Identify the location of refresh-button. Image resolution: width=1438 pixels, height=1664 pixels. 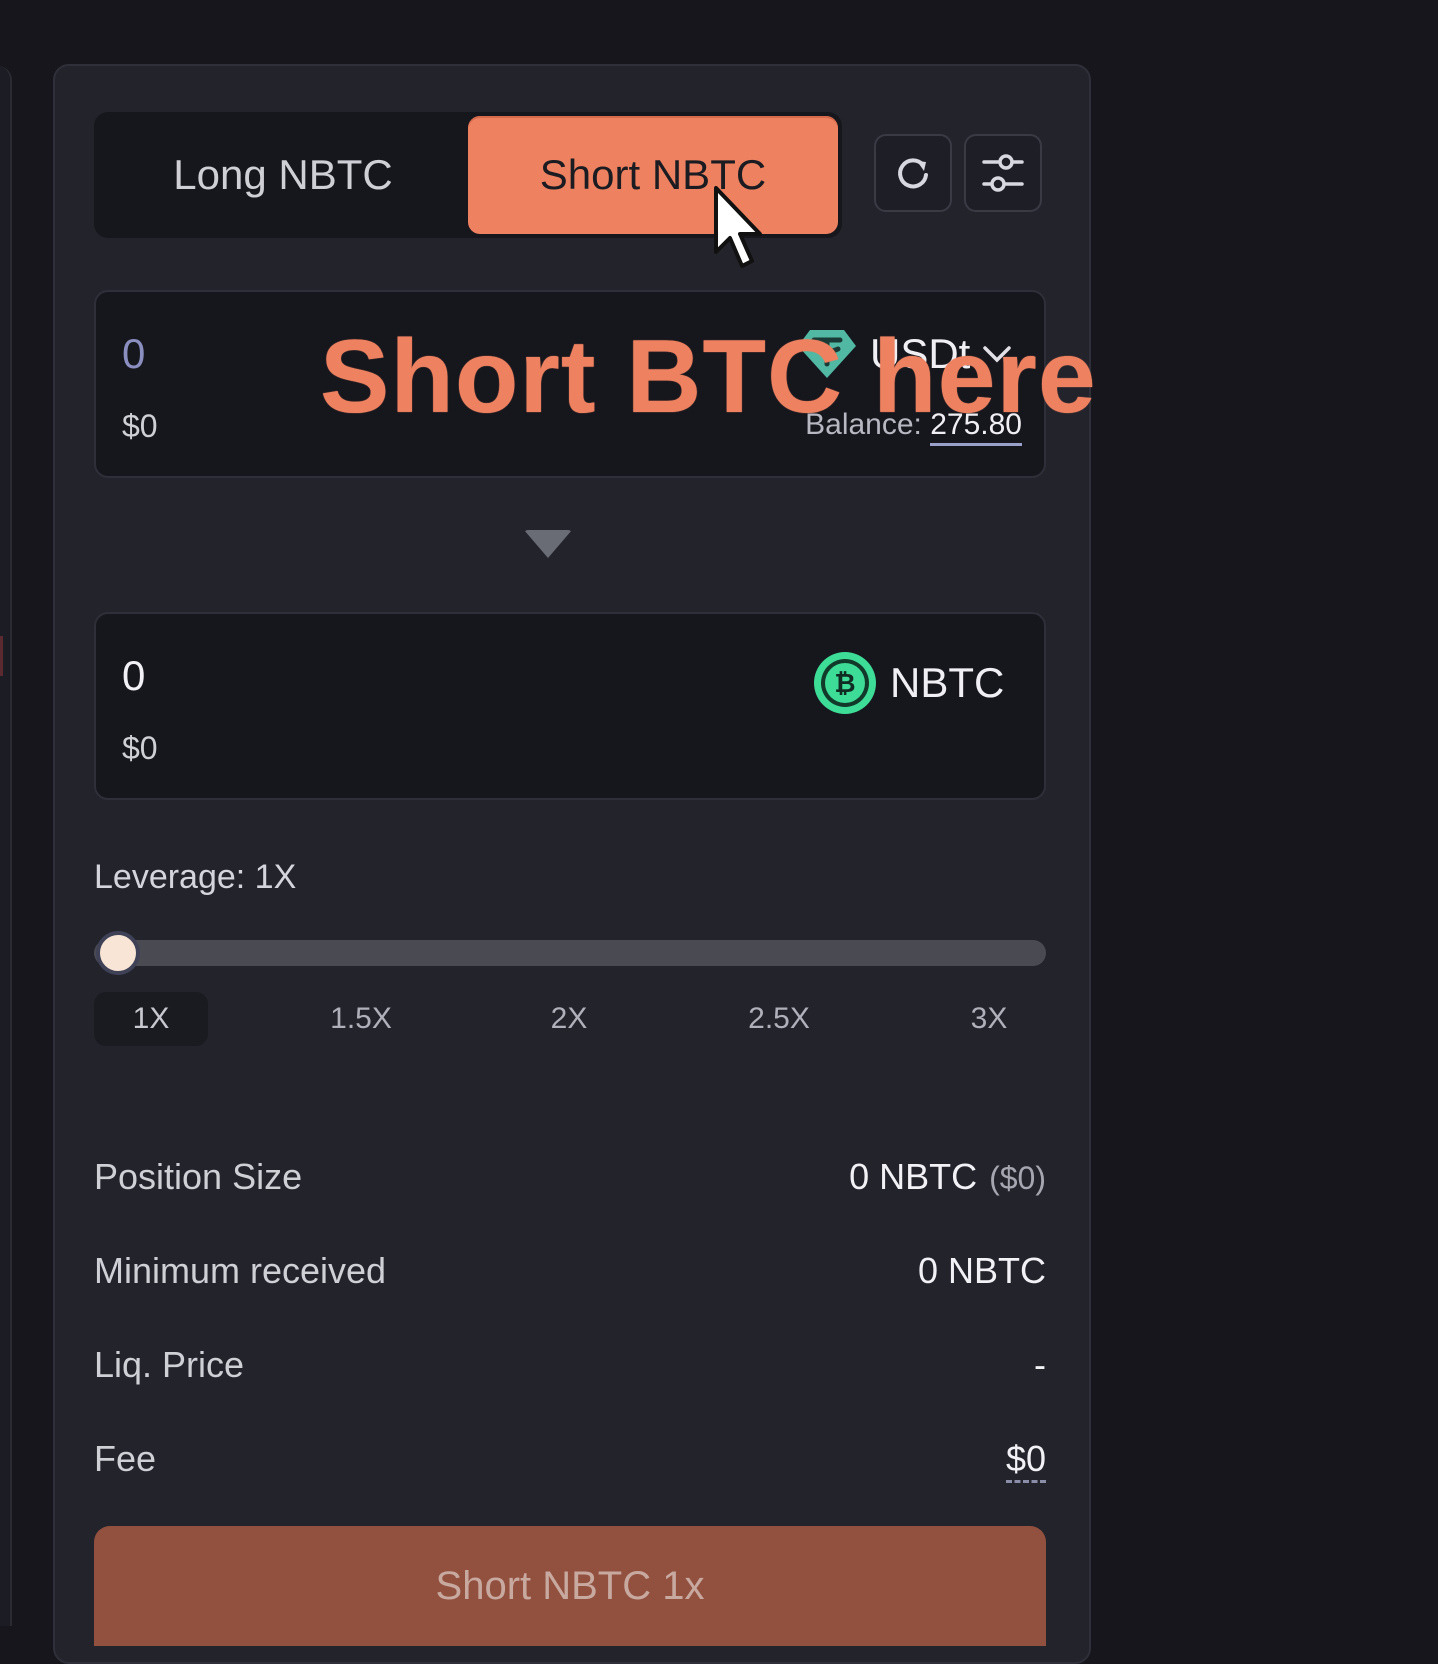
(913, 173).